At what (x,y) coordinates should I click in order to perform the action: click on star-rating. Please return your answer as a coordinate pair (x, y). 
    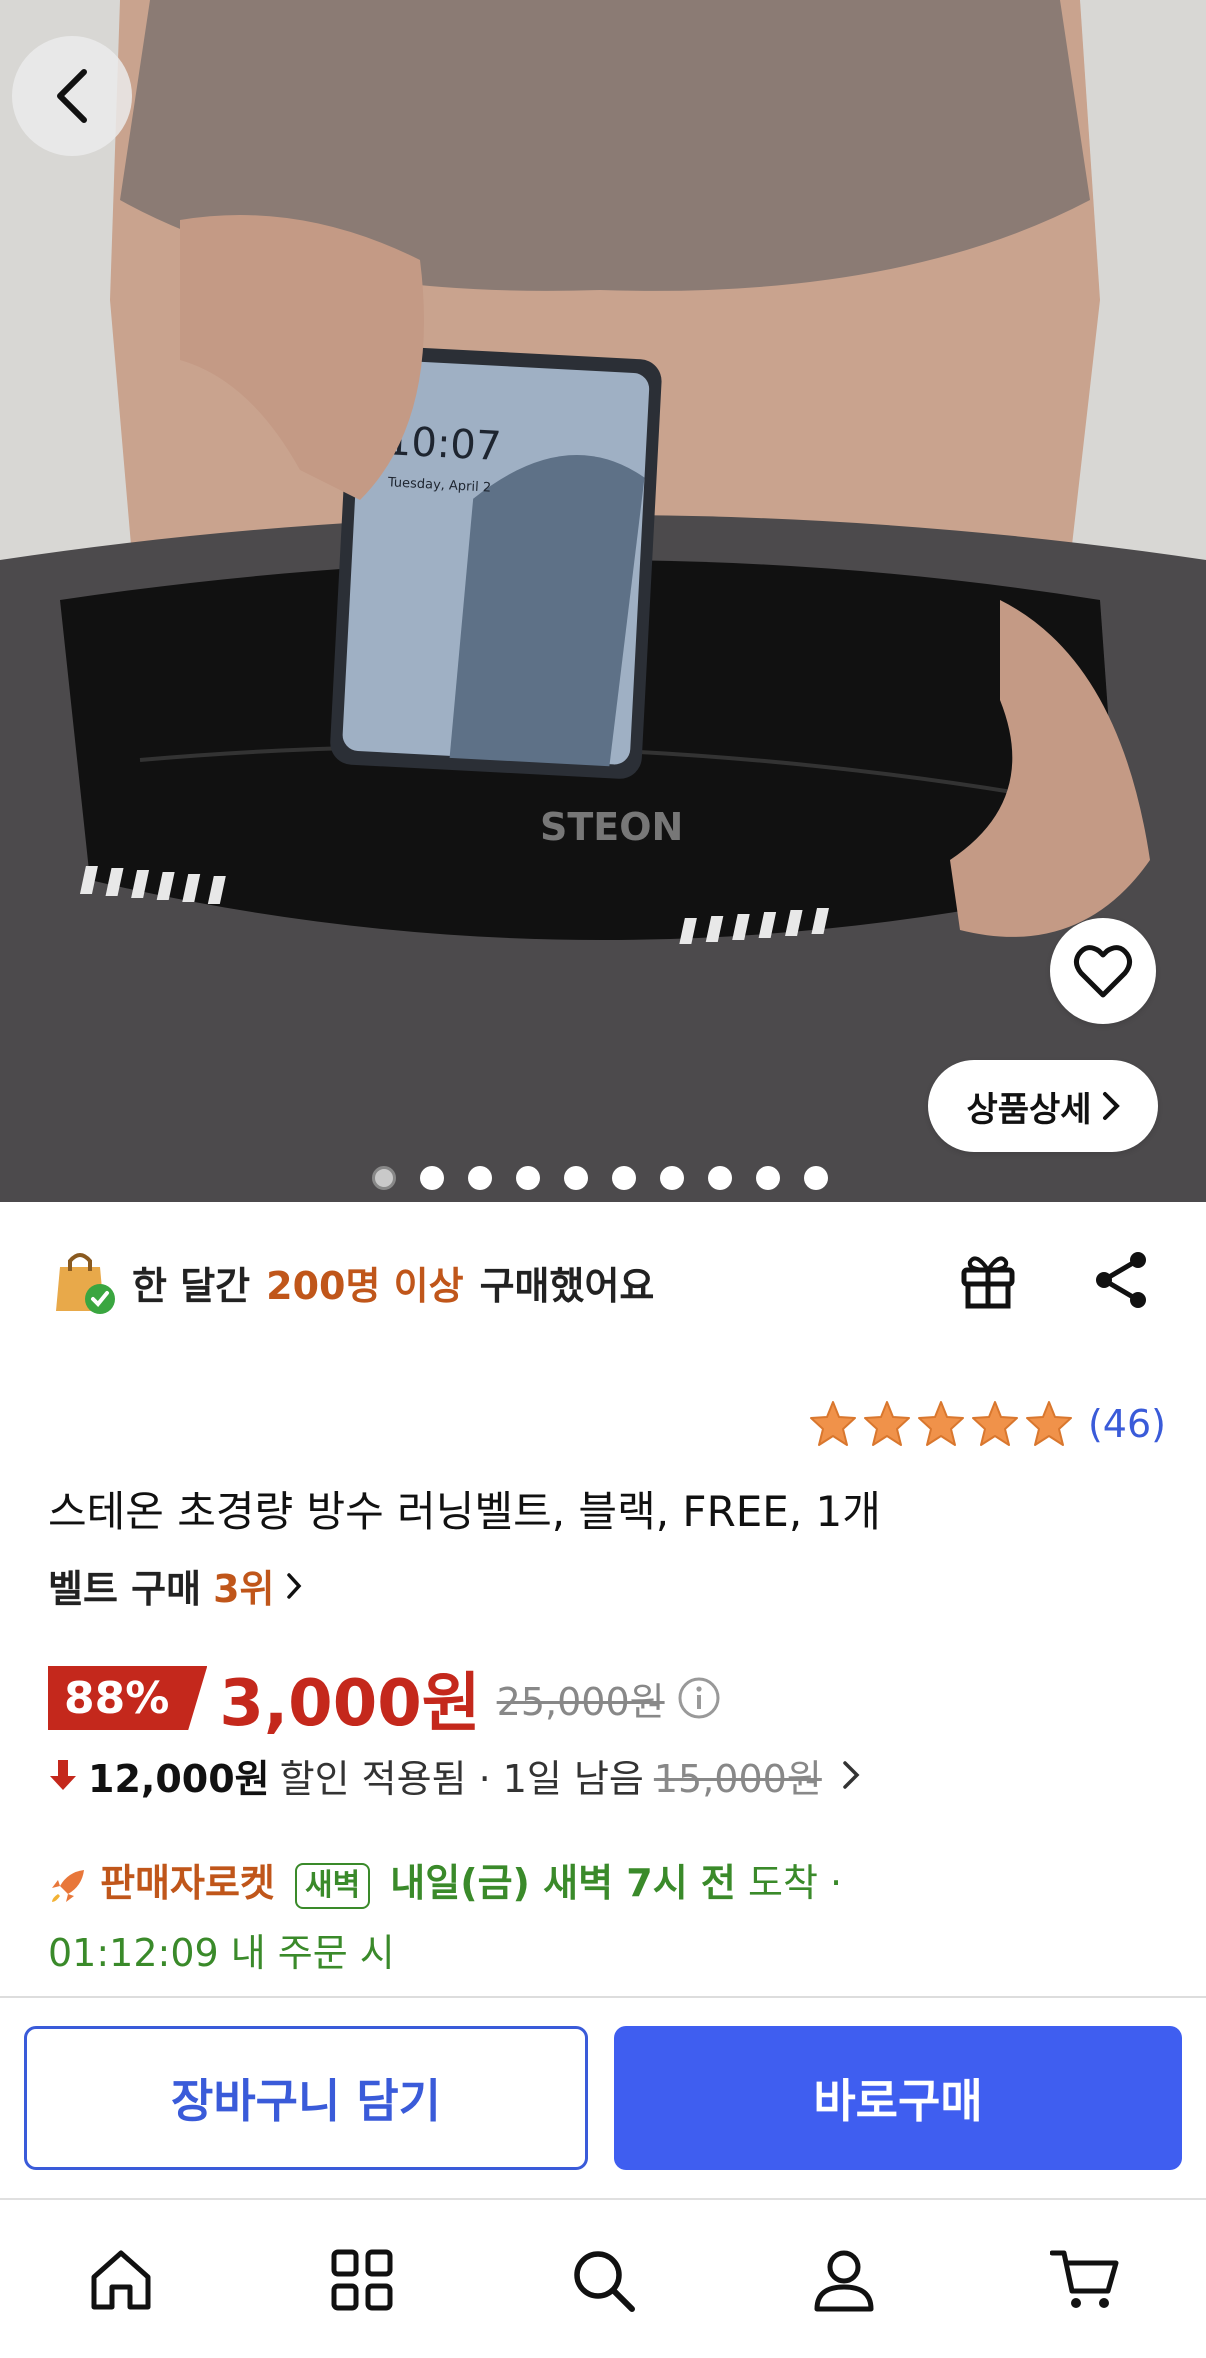
    Looking at the image, I should click on (941, 1424).